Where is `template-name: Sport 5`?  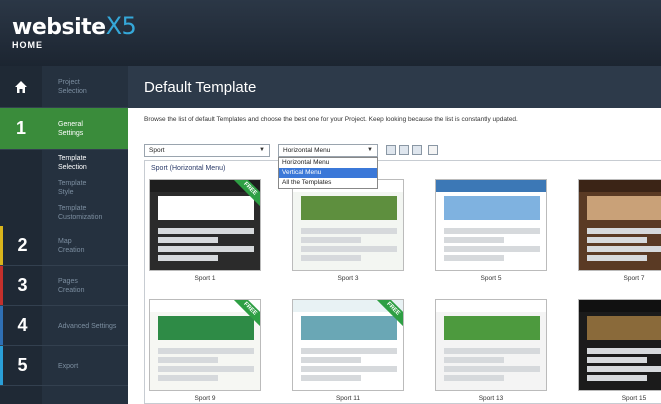 template-name: Sport 5 is located at coordinates (491, 278).